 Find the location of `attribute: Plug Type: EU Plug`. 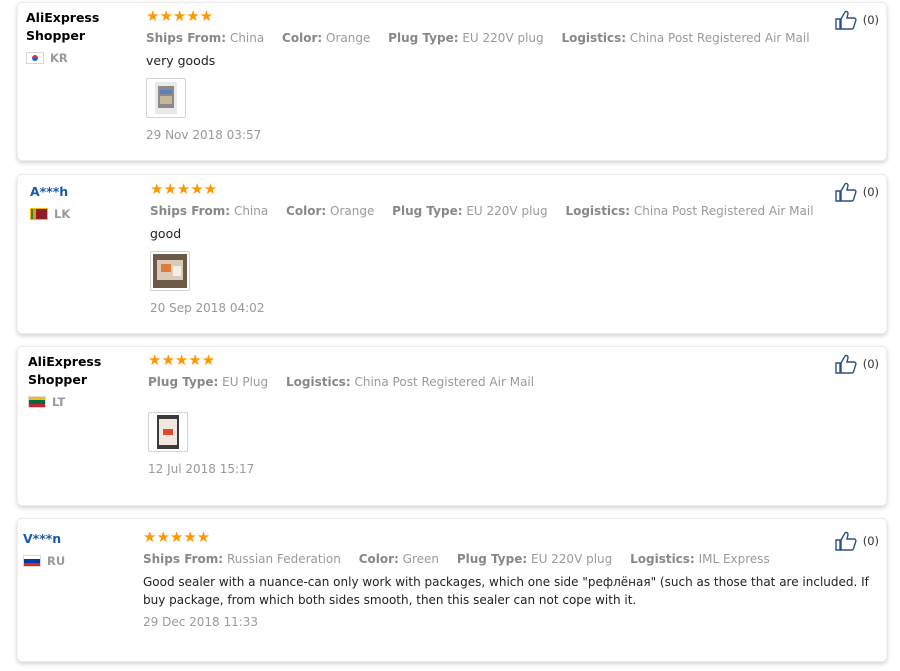

attribute: Plug Type: EU Plug is located at coordinates (208, 382).